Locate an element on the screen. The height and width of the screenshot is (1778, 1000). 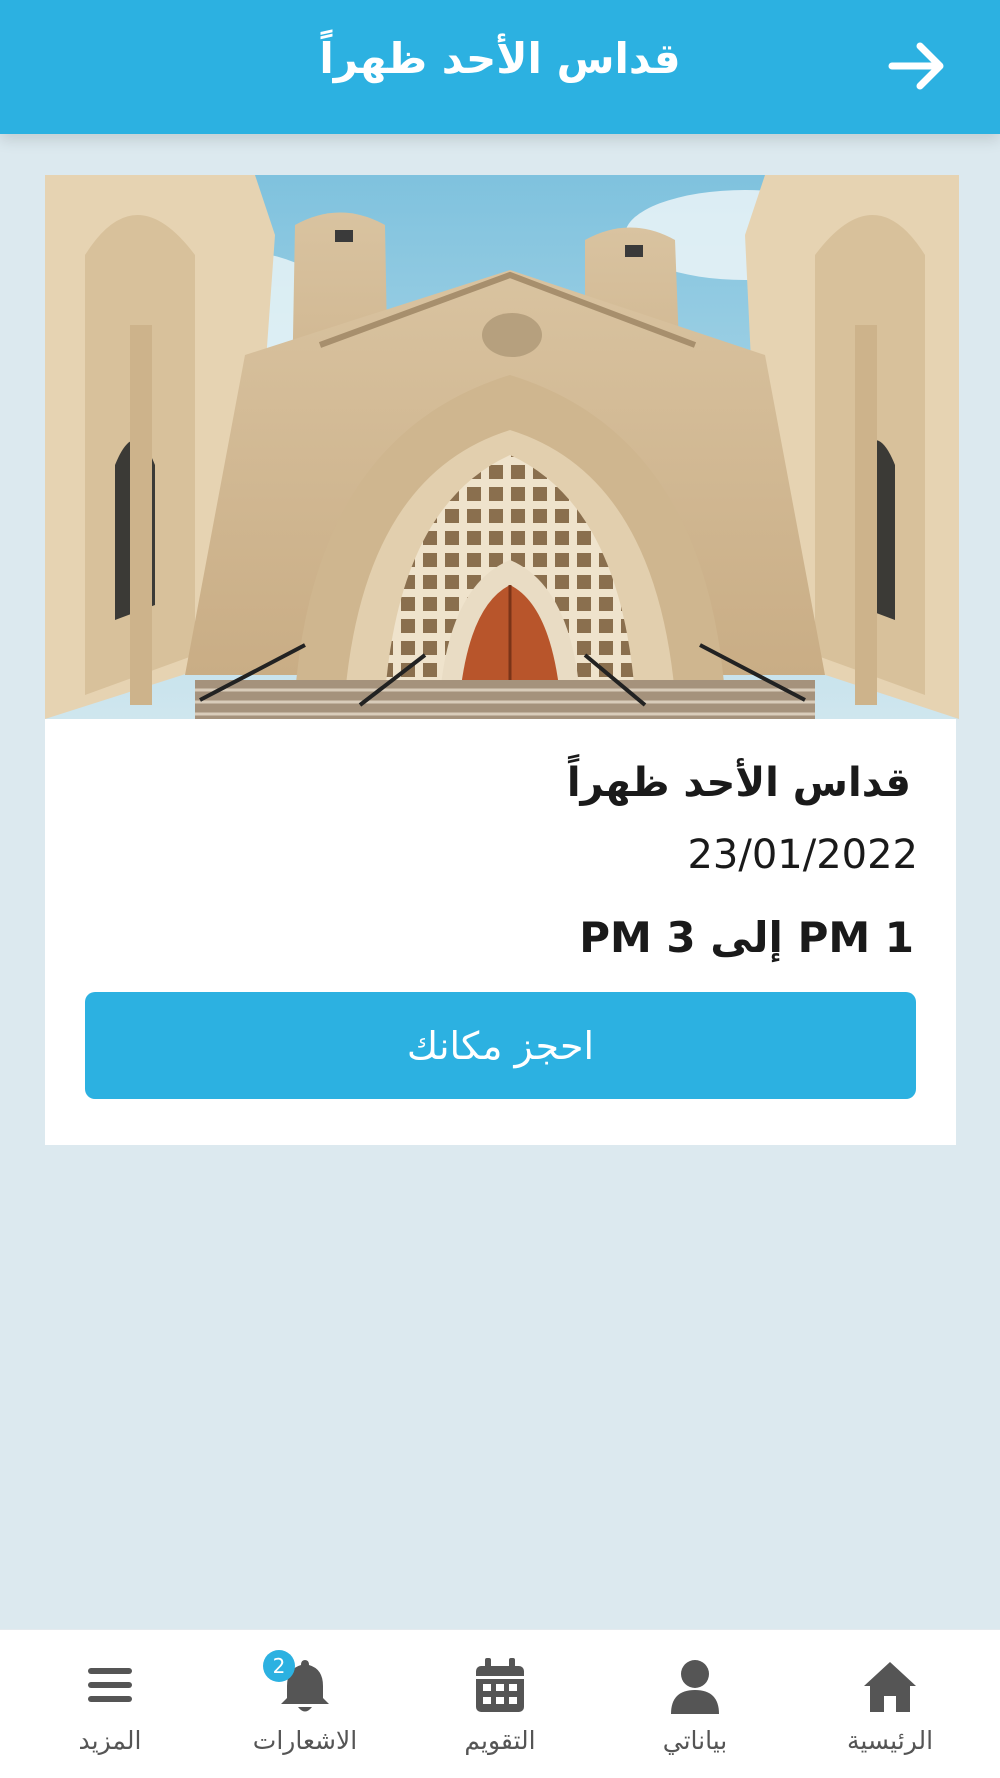
book-seat-button: احجز مكانك is located at coordinates (500, 1045).